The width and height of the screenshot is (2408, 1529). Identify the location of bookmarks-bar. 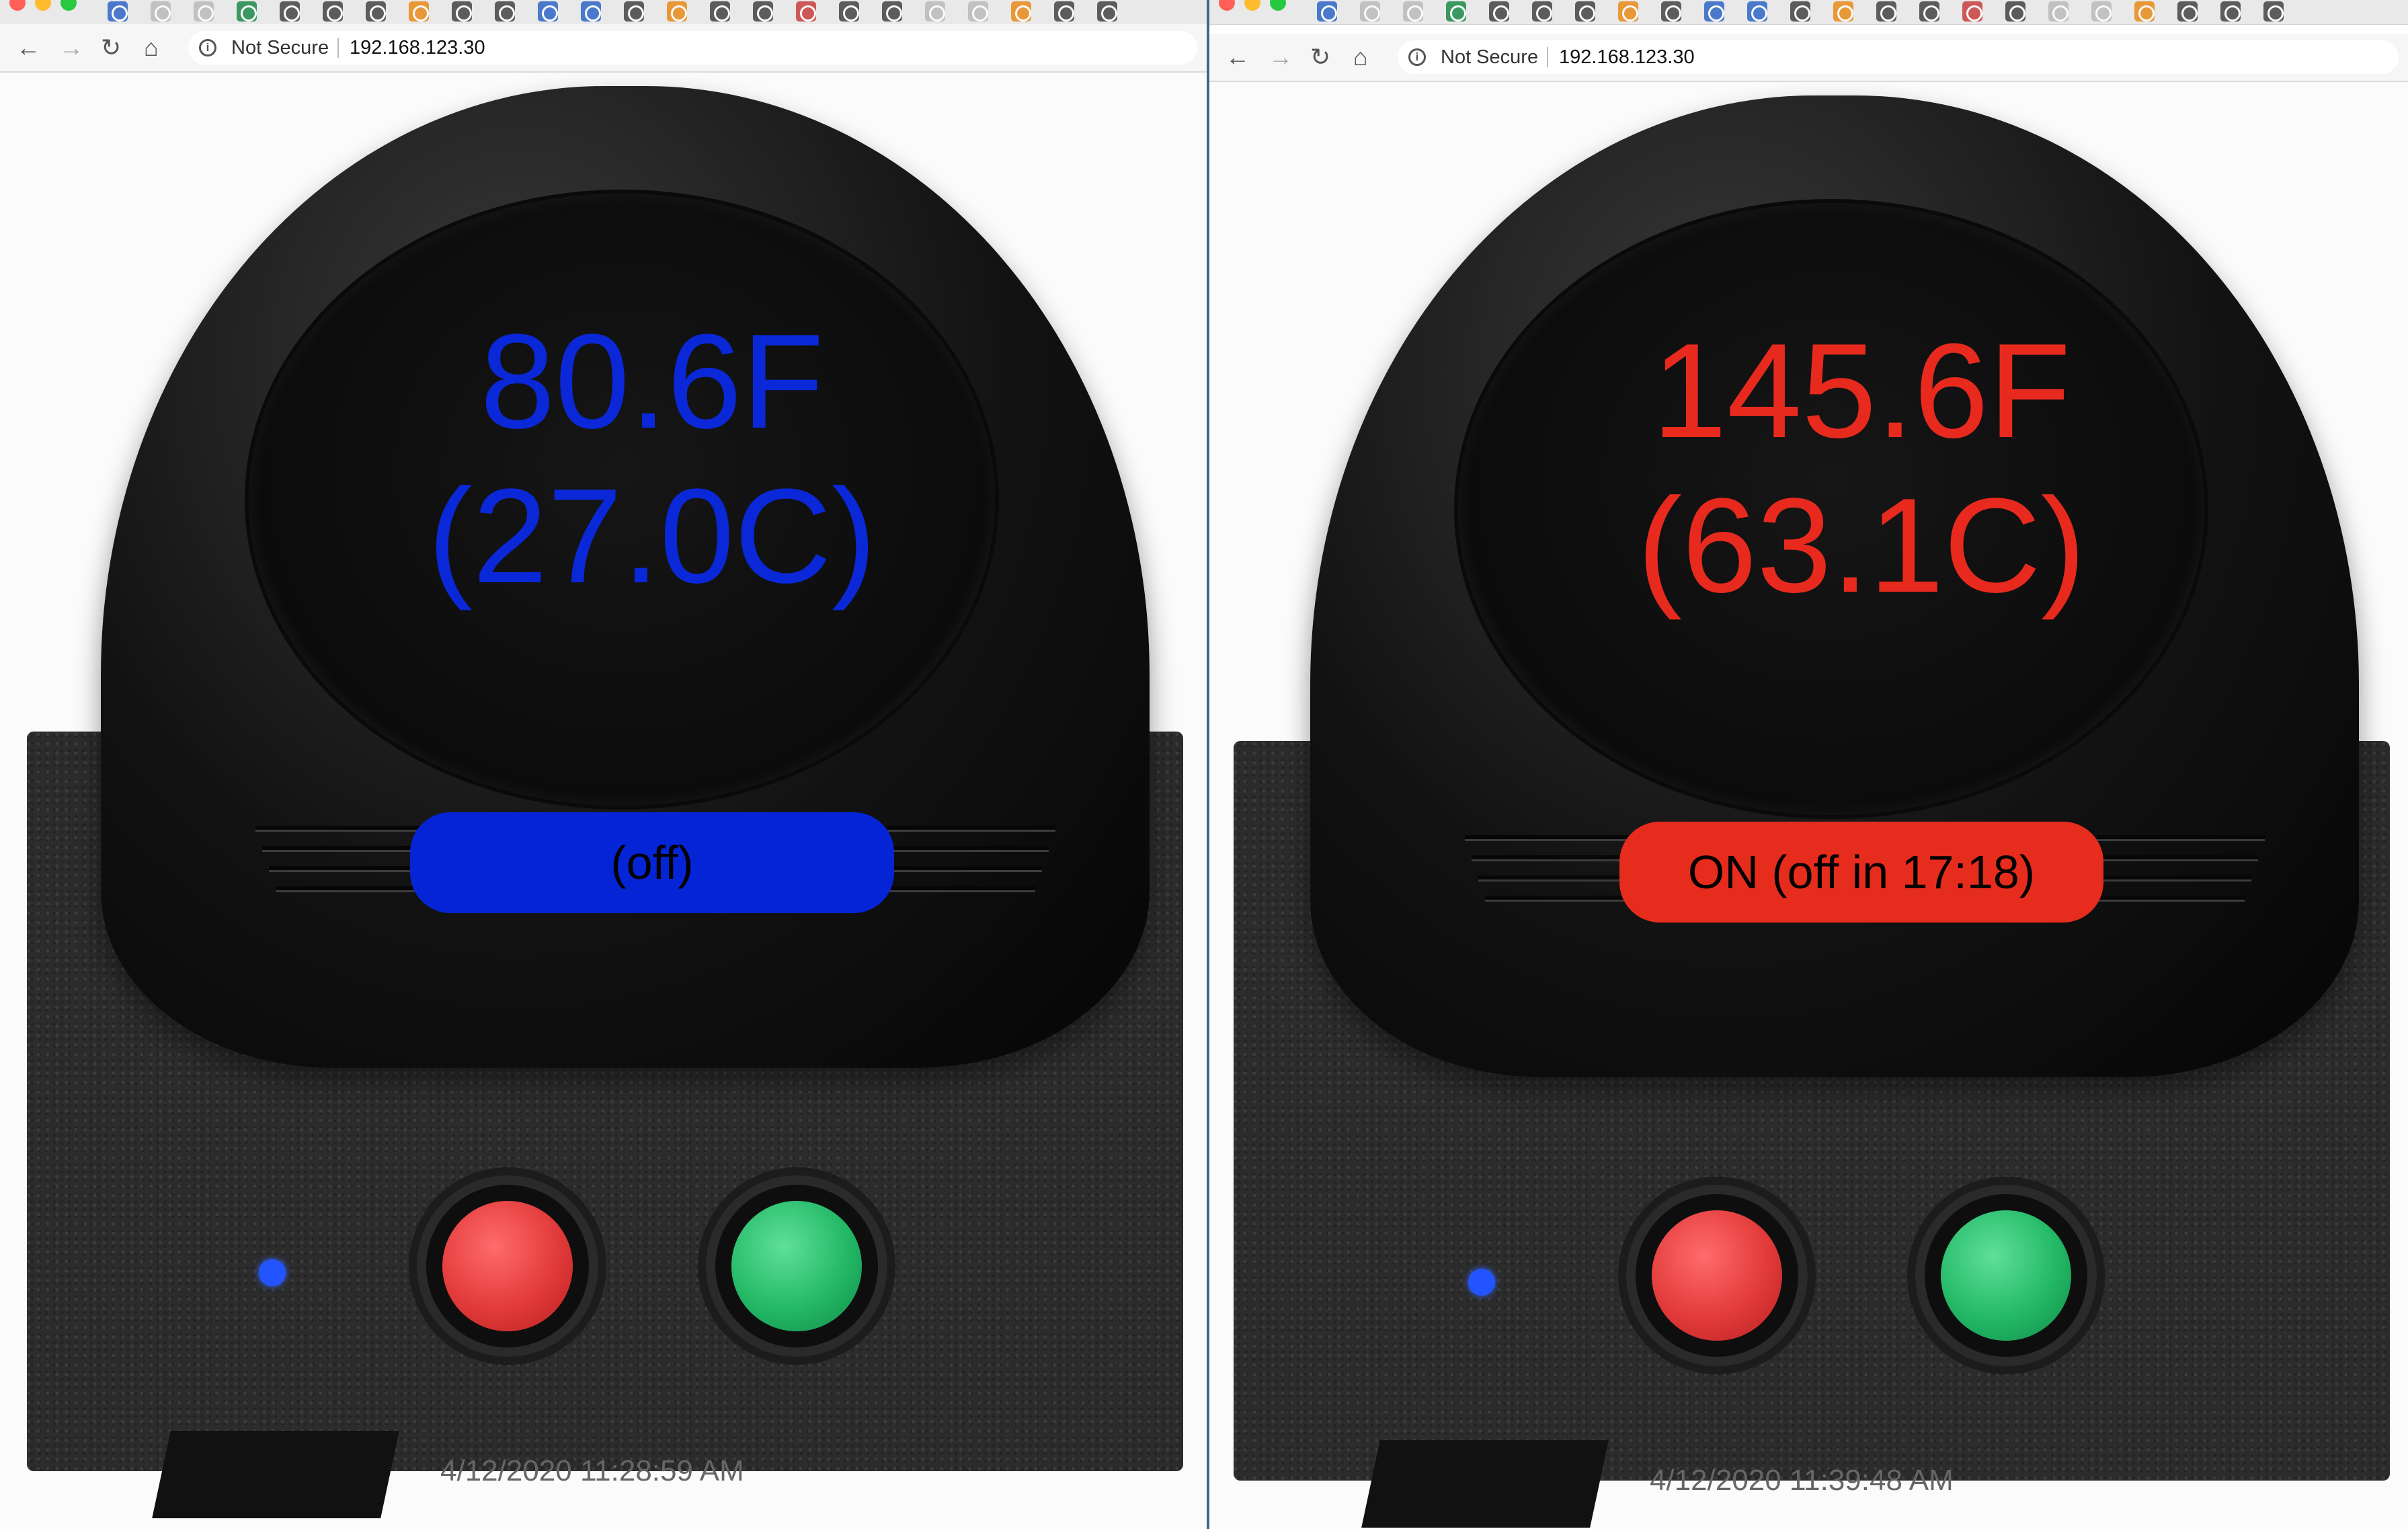
(603, 12).